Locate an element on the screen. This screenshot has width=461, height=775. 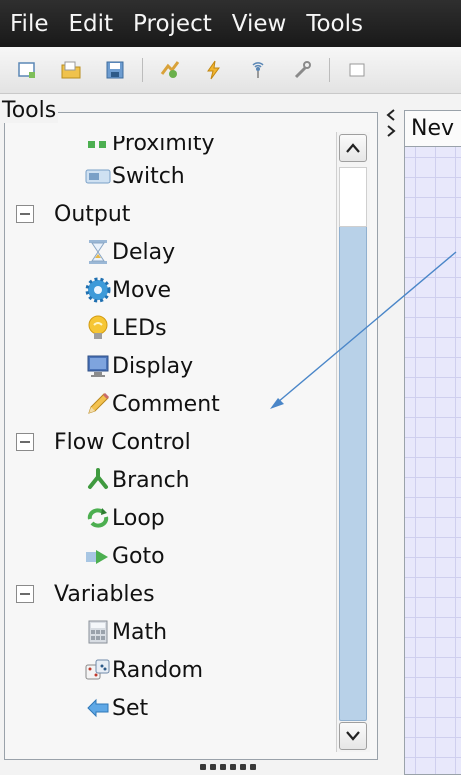
tree-item-label: Loop is located at coordinates (138, 518).